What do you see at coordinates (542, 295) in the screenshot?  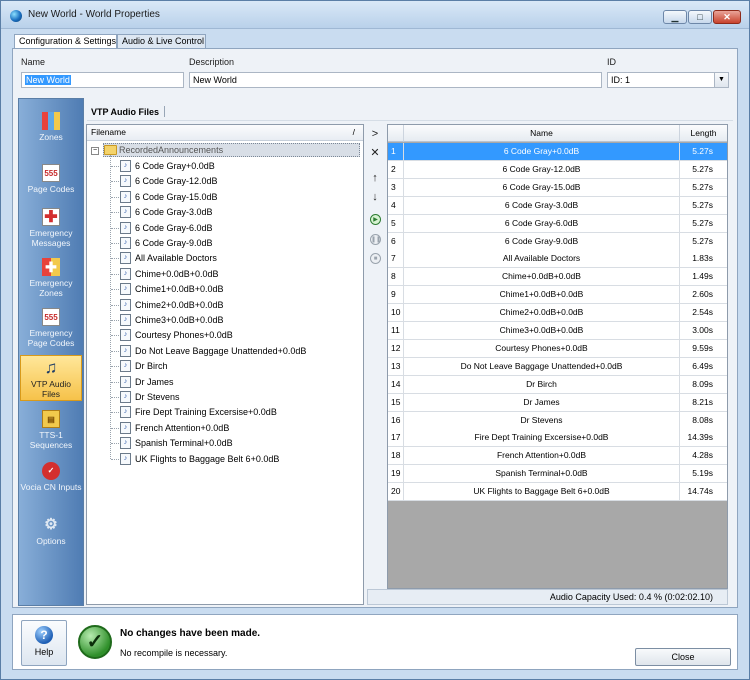 I see `row-name: Chime1+0.0dB+0.0dB` at bounding box center [542, 295].